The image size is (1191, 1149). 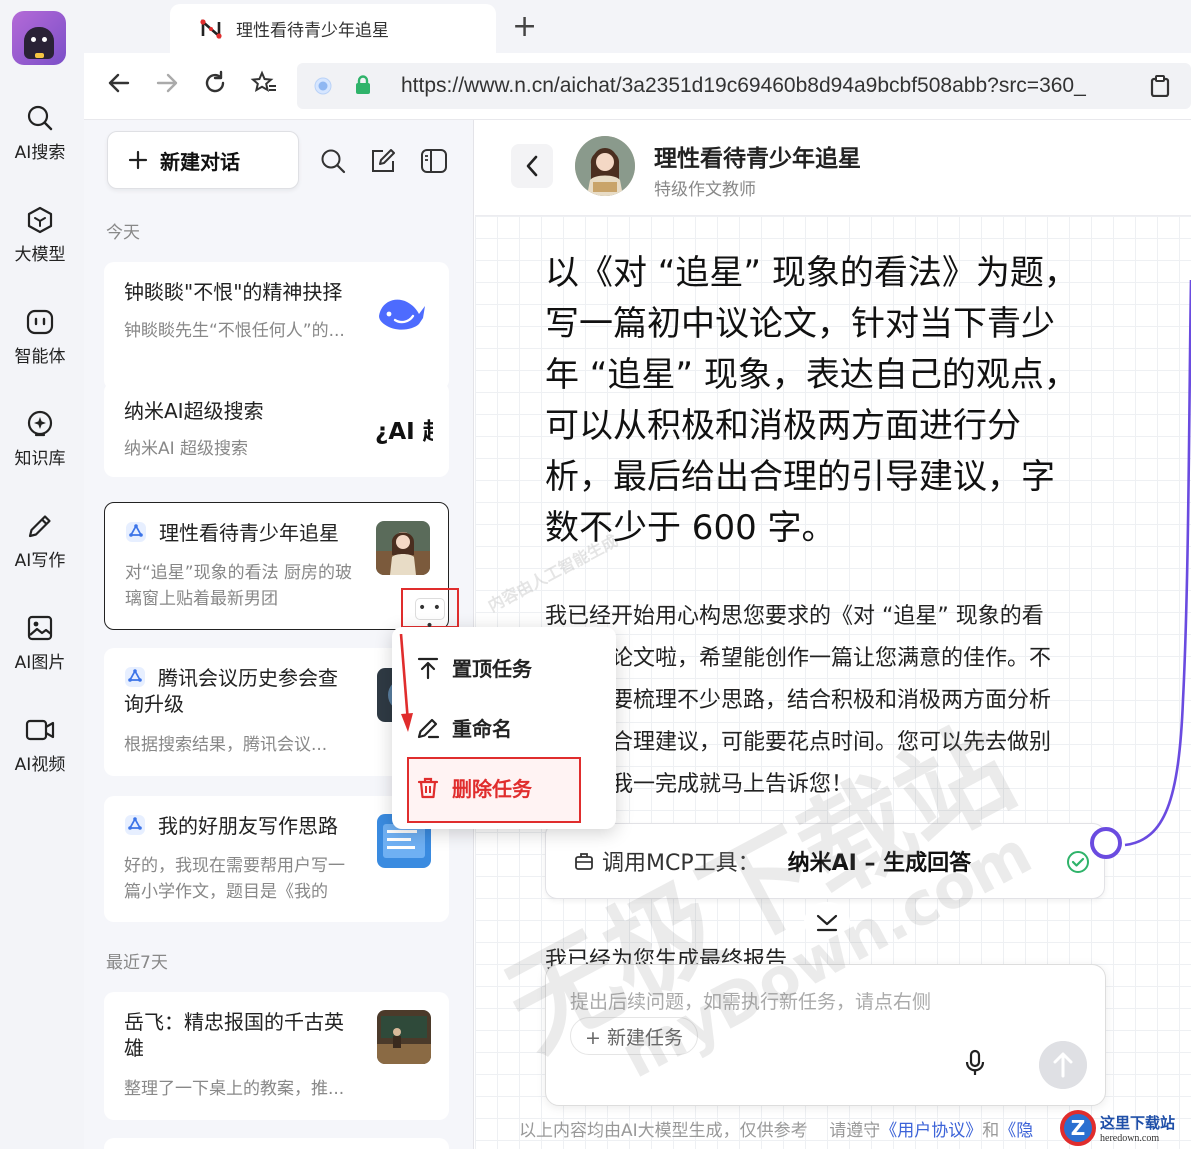 I want to click on menu-label: 删除任务, so click(x=492, y=789).